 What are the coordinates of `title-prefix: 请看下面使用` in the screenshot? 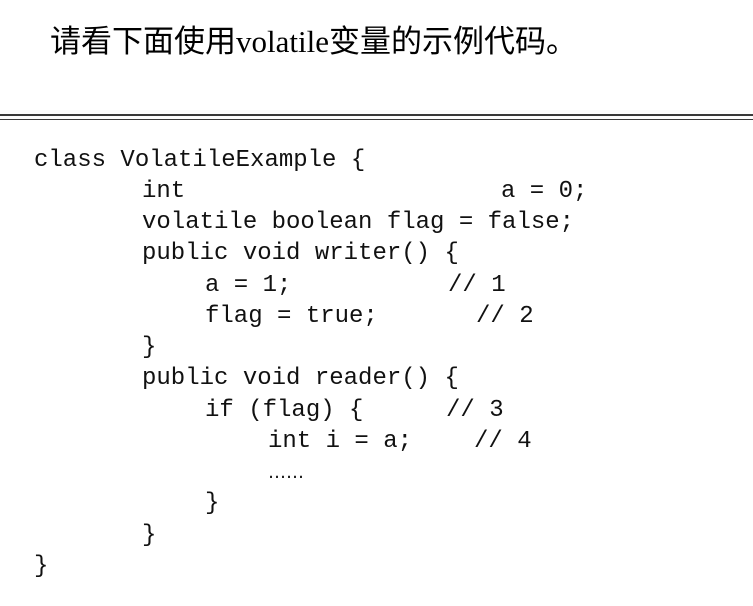 It's located at (143, 42).